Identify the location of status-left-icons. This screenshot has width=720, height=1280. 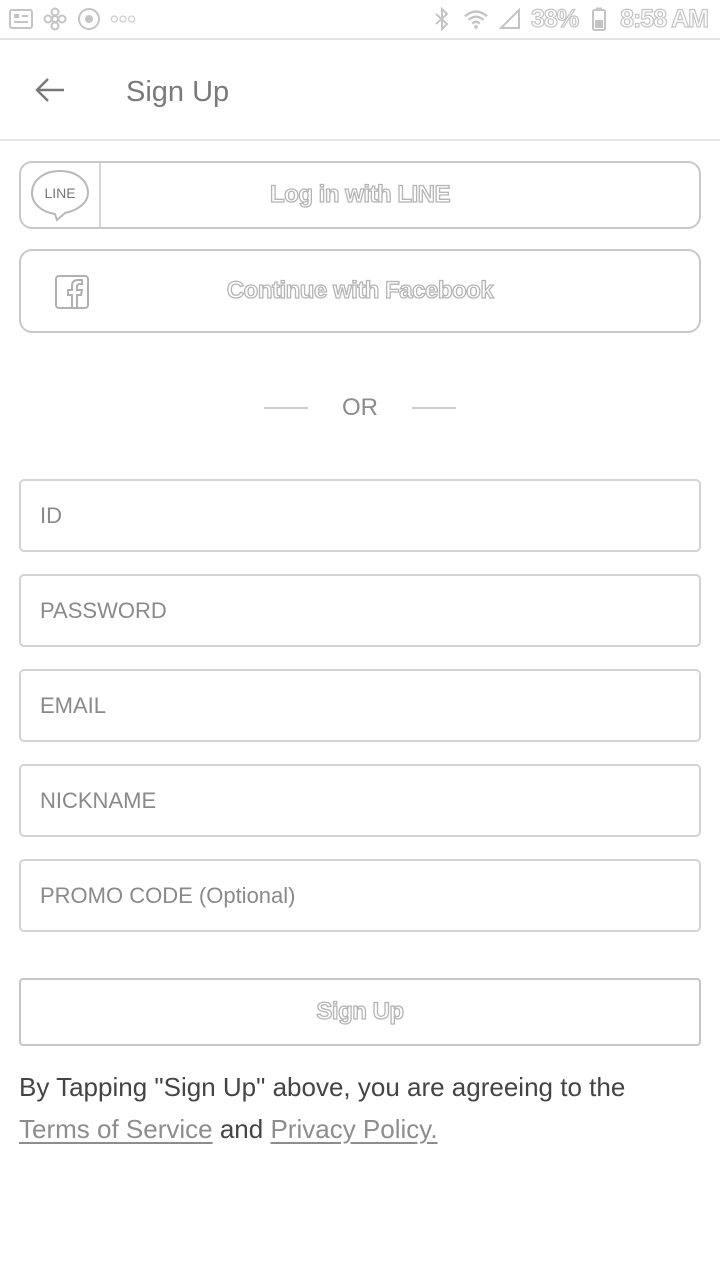
(72, 19).